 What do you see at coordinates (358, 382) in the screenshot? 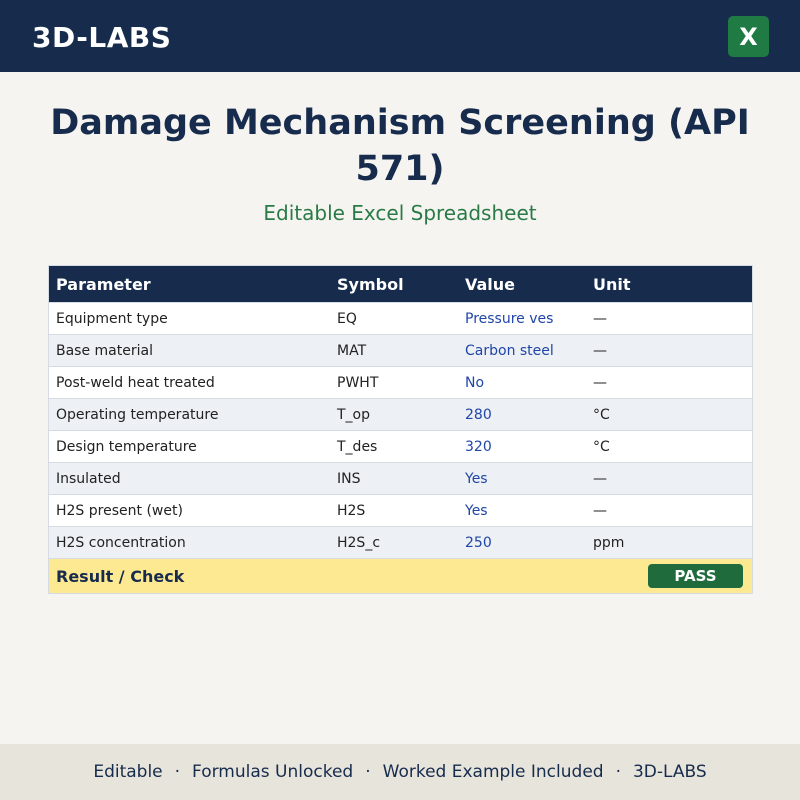
I see `symbol-cell: PWHT` at bounding box center [358, 382].